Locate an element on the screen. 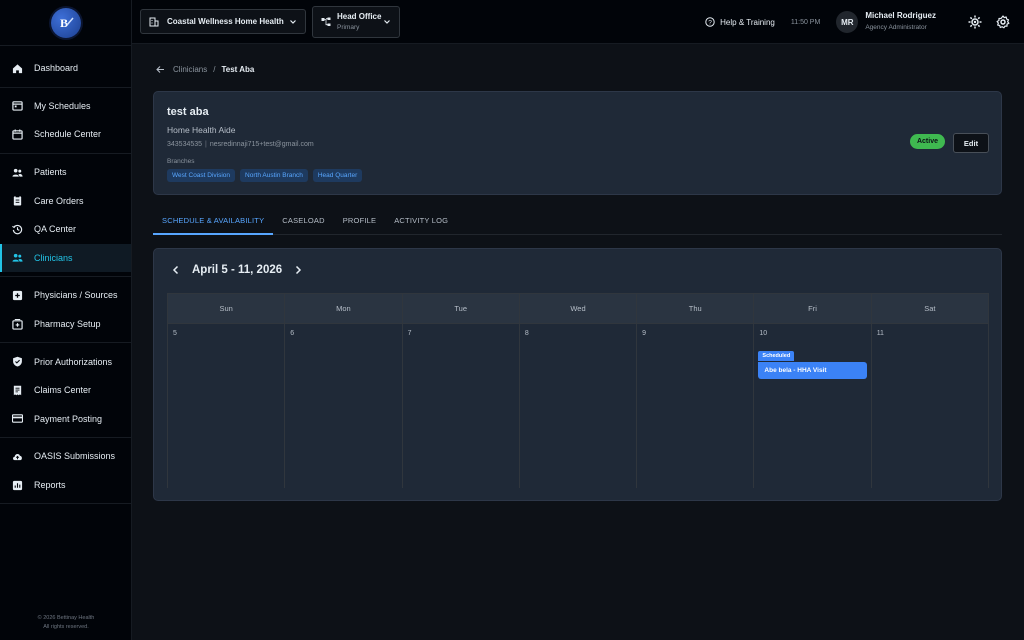 This screenshot has height=640, width=1024. sidebar-item-payment-posting: Payment Posting is located at coordinates (65, 419).